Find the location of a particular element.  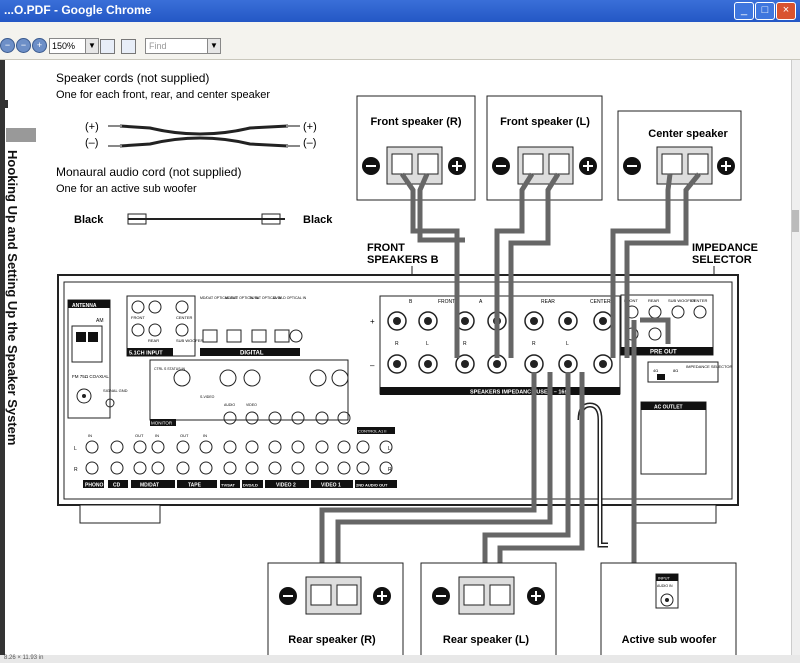

pdf-toolbar: − − + 150% ▼ Find ▼ is located at coordinates (400, 41).